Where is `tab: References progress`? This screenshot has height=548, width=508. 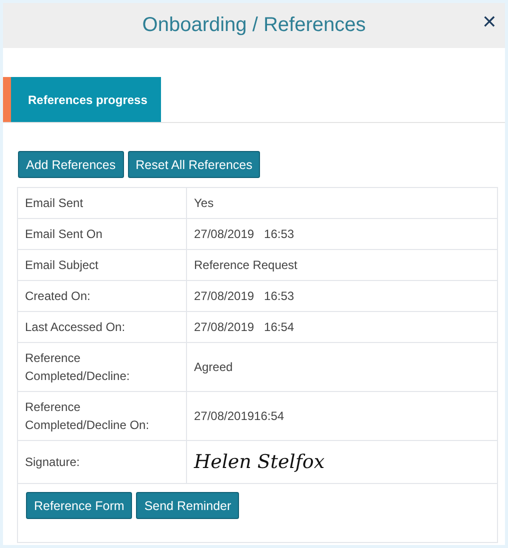 tab: References progress is located at coordinates (82, 99).